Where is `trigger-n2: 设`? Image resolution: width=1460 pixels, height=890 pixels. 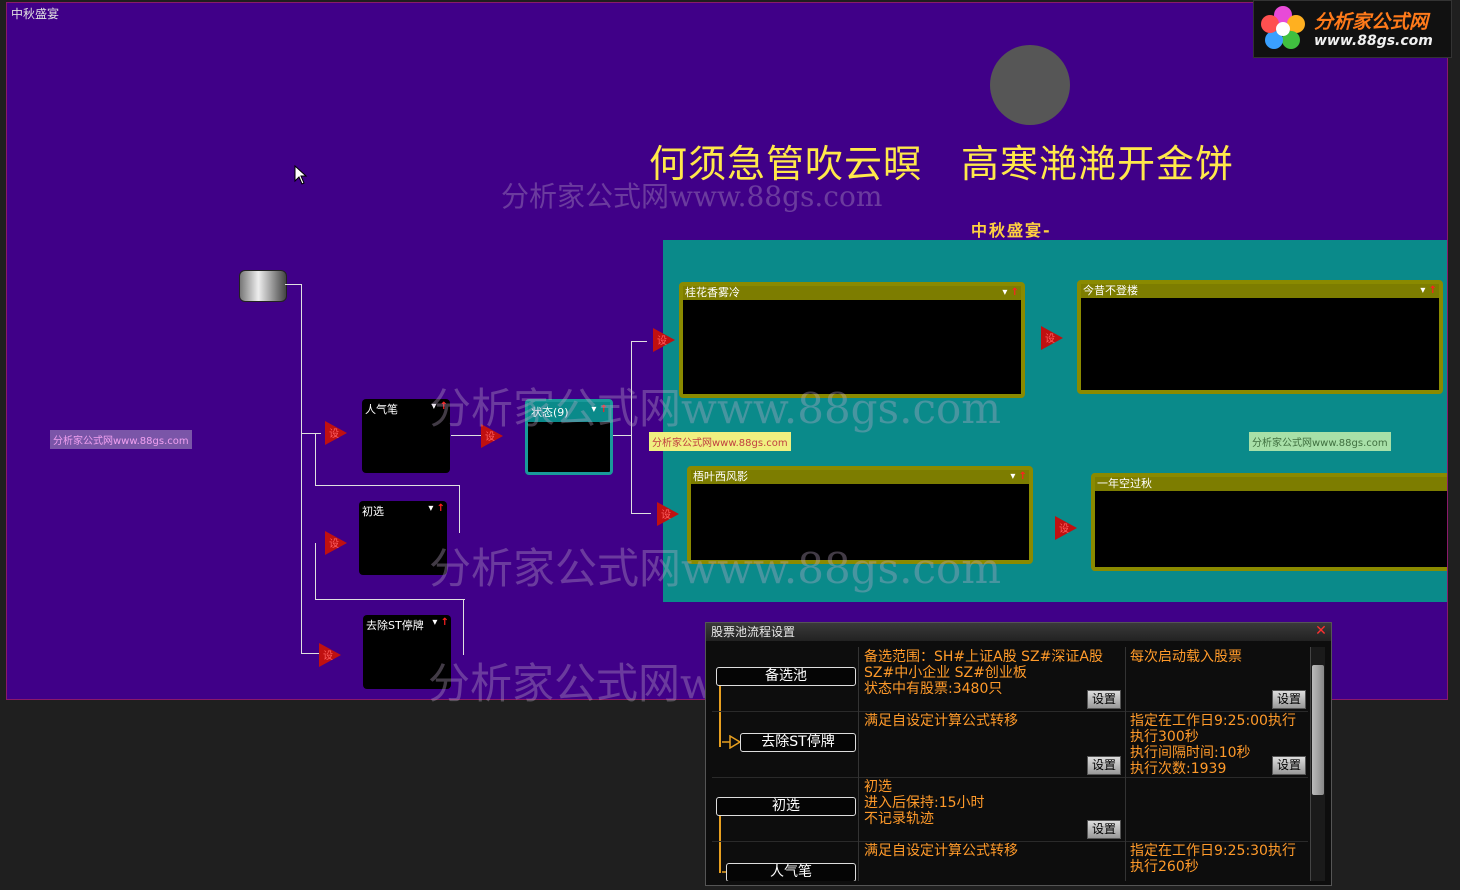
trigger-n2: 设 is located at coordinates (336, 543).